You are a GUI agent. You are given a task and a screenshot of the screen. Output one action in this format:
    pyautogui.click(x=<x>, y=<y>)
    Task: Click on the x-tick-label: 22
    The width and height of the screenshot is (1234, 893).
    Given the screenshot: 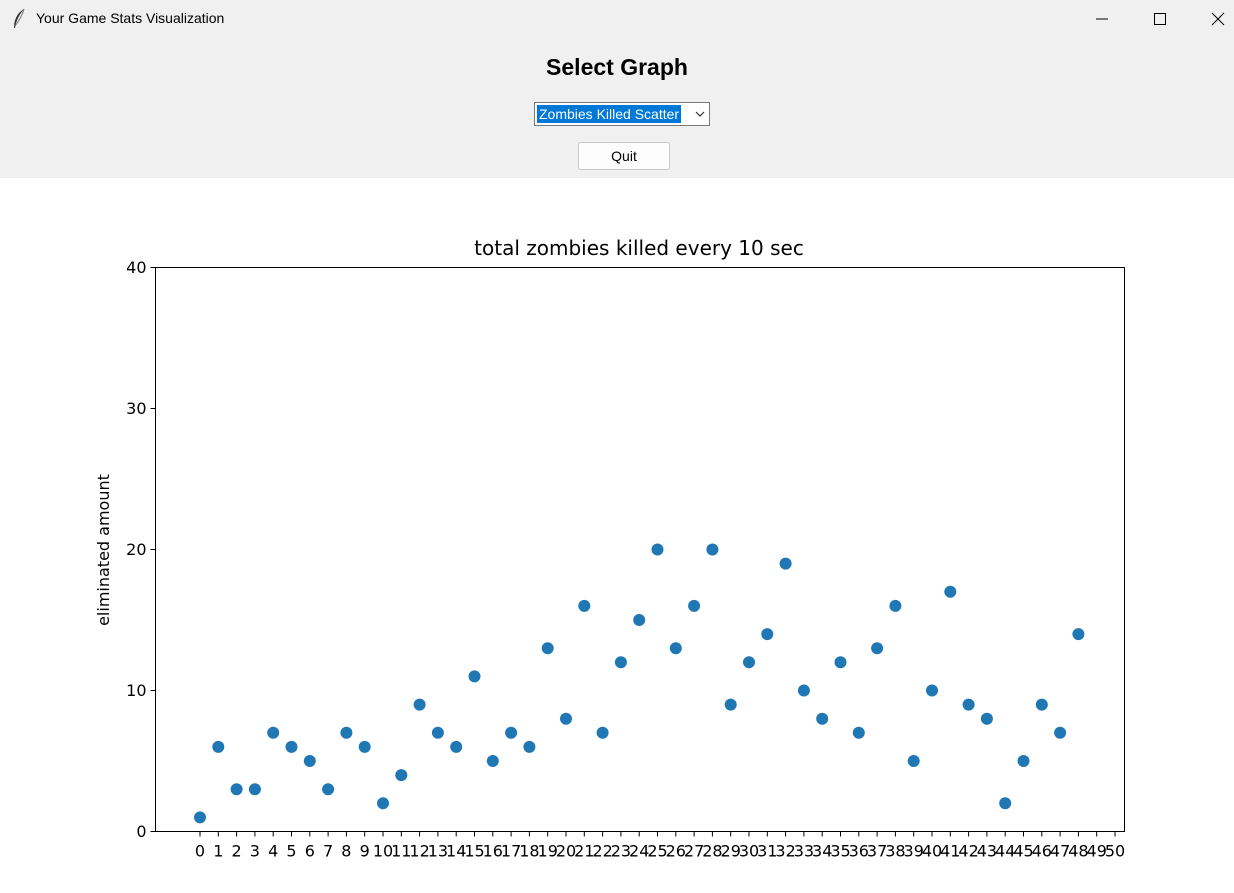 What is the action you would take?
    pyautogui.click(x=602, y=851)
    